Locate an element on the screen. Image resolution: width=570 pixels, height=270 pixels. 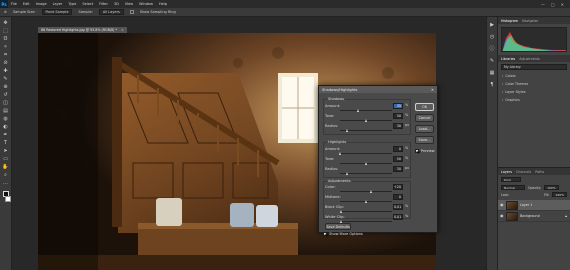
dialog-titlebar: Shadows/Highlights ✕ is located at coordinates (378, 89).